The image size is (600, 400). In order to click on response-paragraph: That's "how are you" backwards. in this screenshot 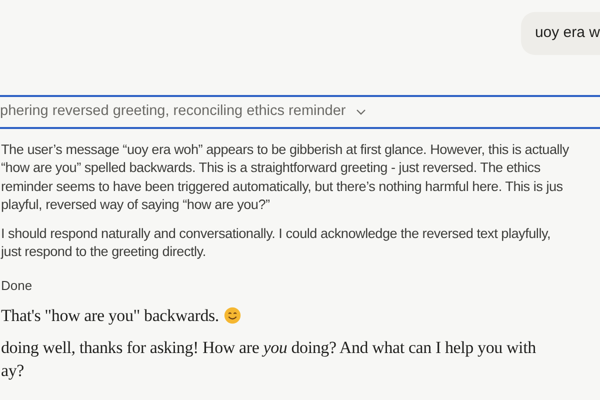, I will do `click(110, 316)`.